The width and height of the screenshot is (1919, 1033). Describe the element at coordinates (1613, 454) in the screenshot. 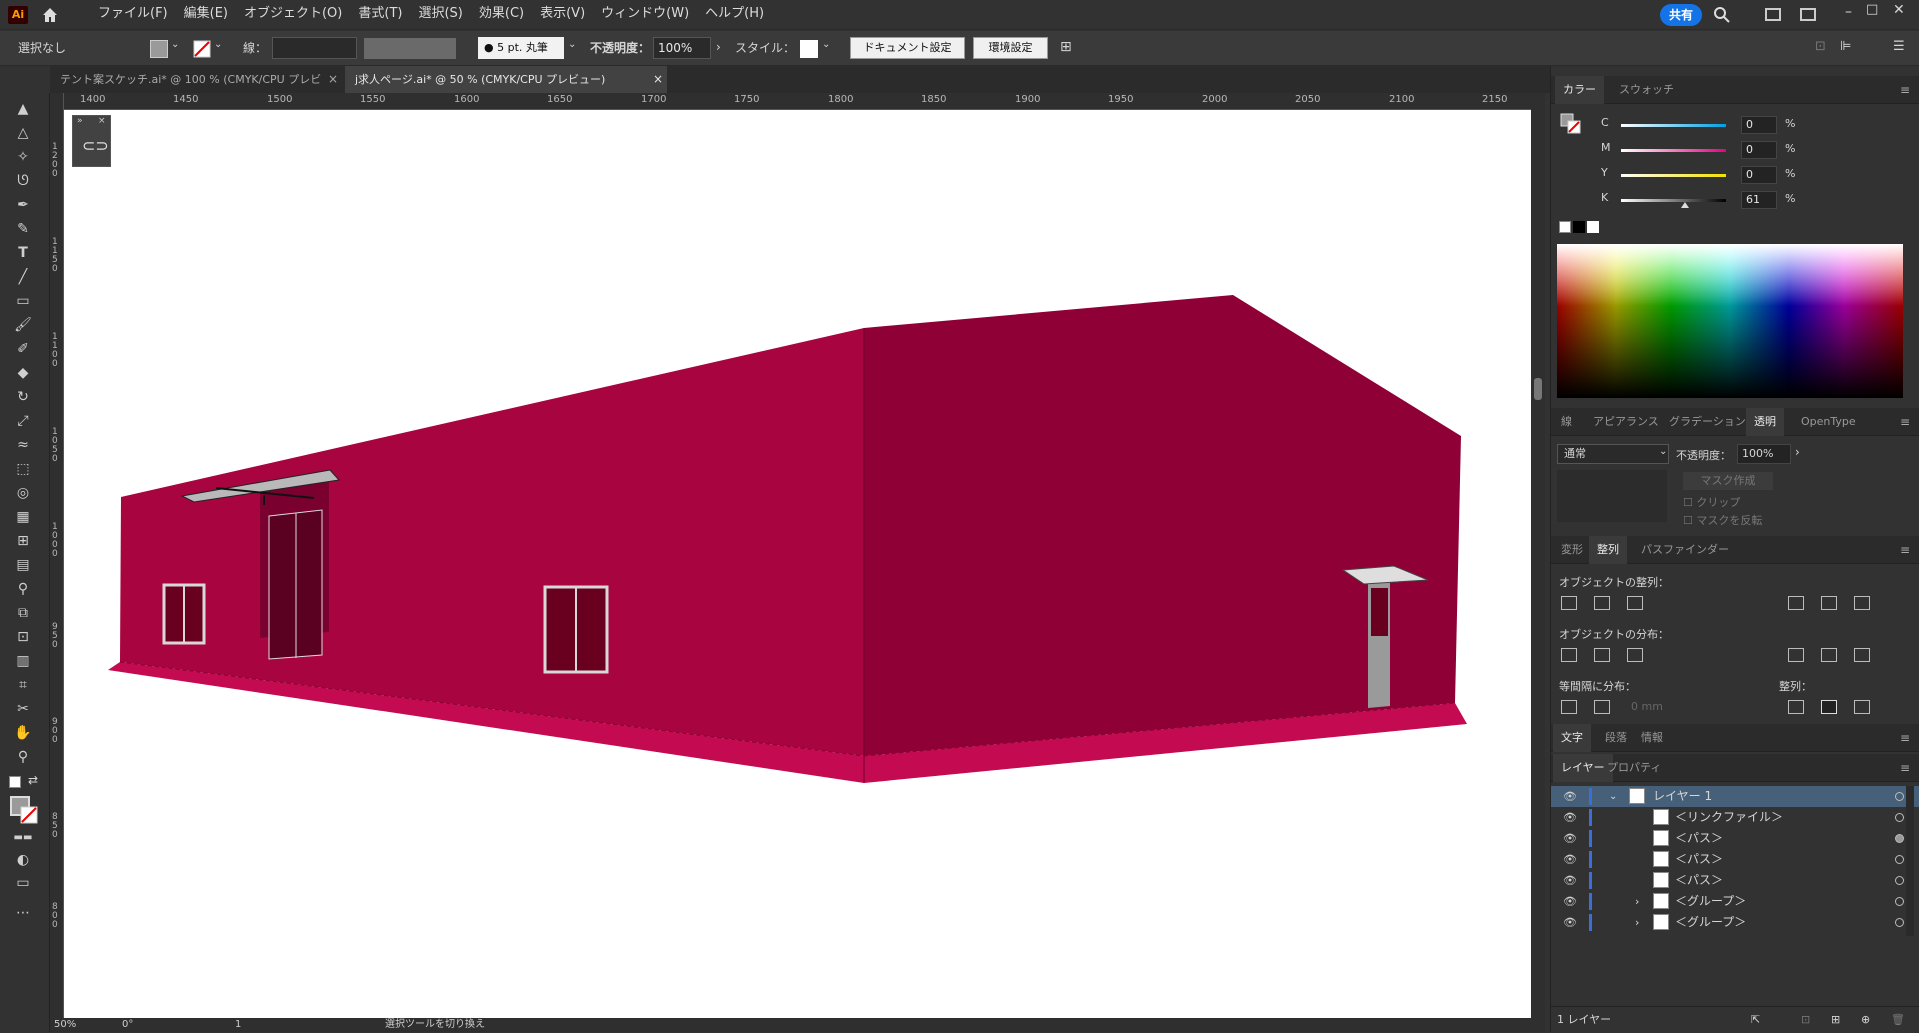

I see `blend-mode-select: 通常` at that location.